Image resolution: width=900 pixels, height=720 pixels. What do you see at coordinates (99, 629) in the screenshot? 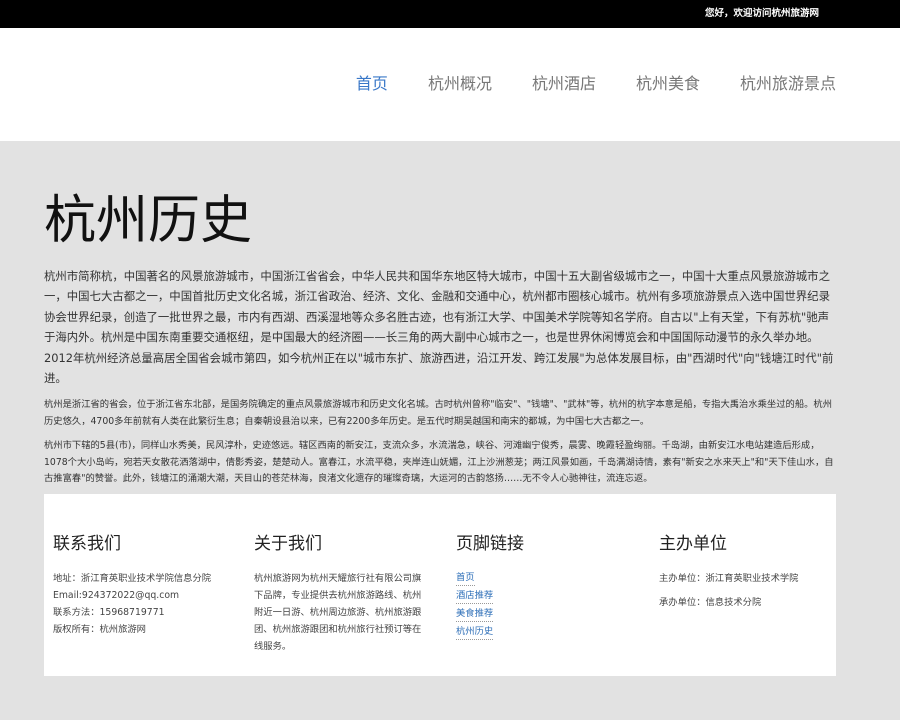
I see `copyright: 版权所有：杭州旅游网` at bounding box center [99, 629].